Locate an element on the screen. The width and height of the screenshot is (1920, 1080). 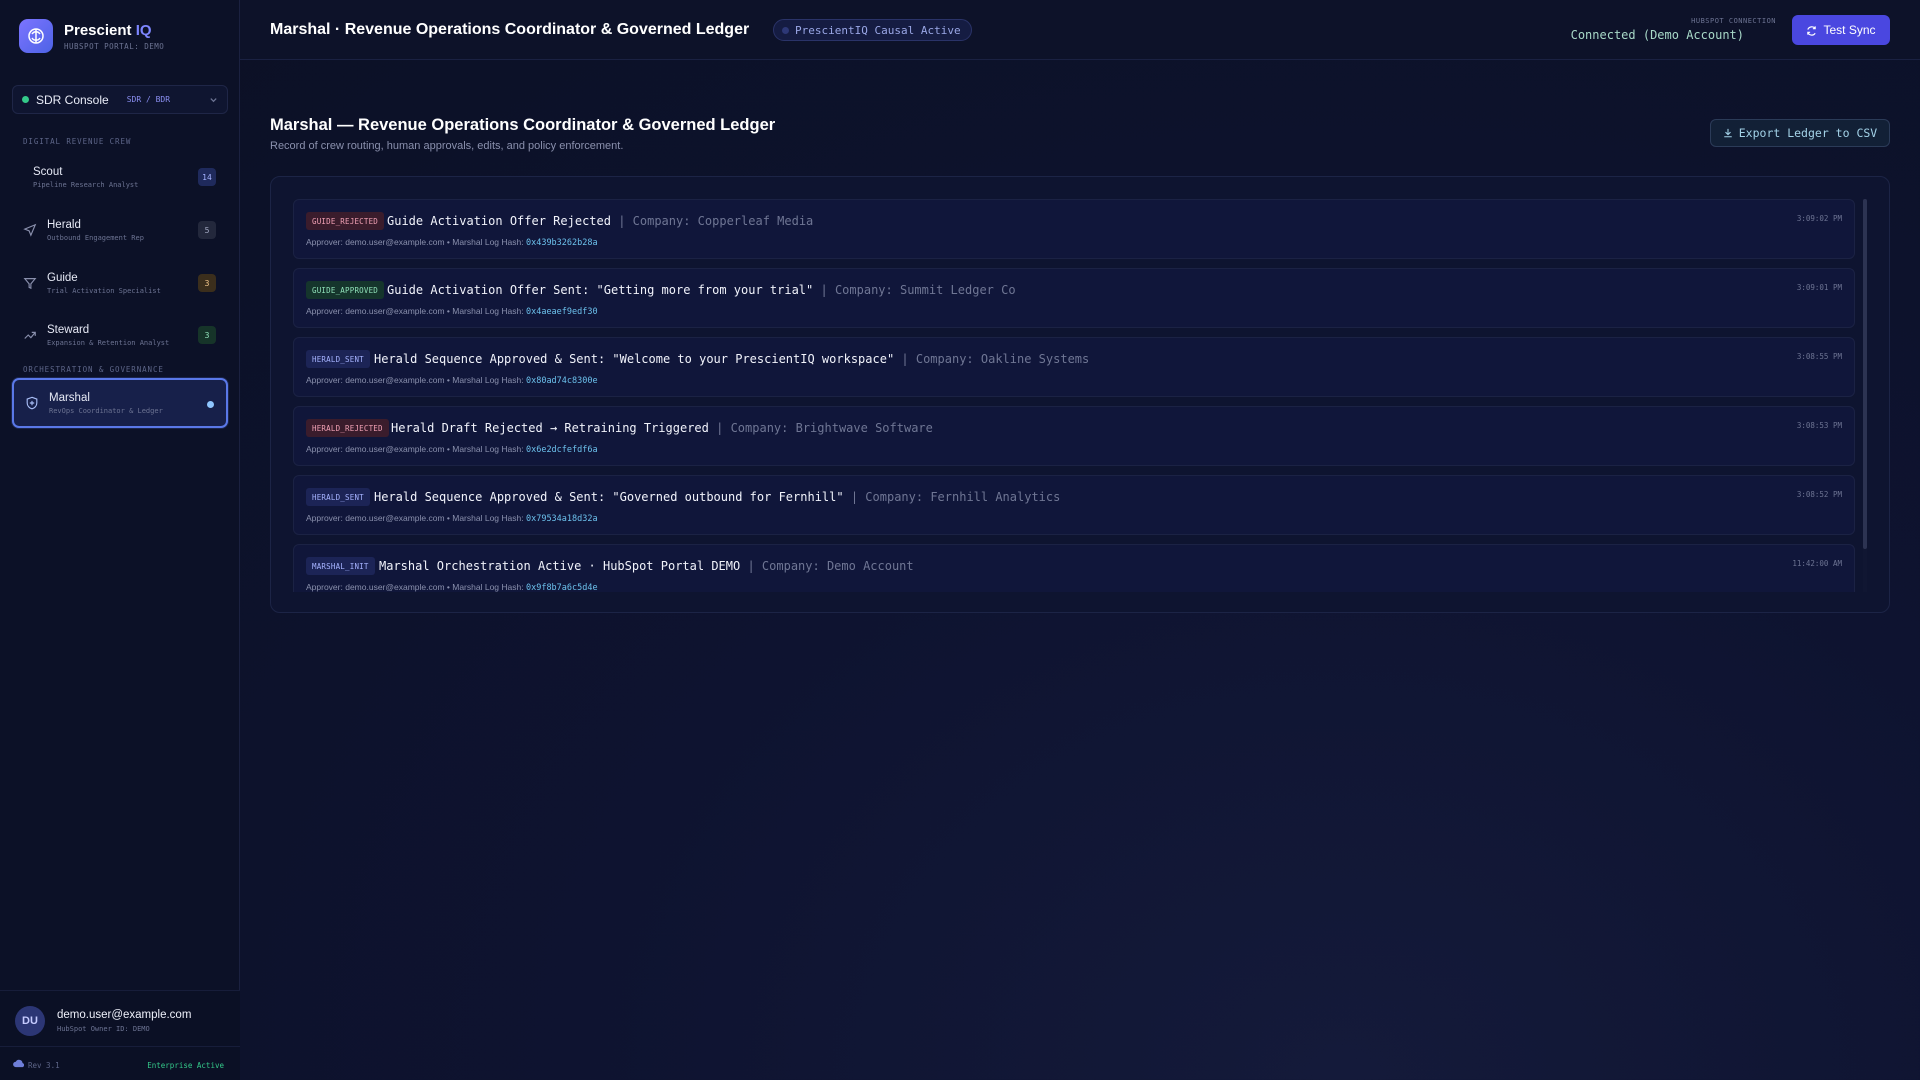
ledger-entry-time: 3:09:02 PM is located at coordinates (1819, 218).